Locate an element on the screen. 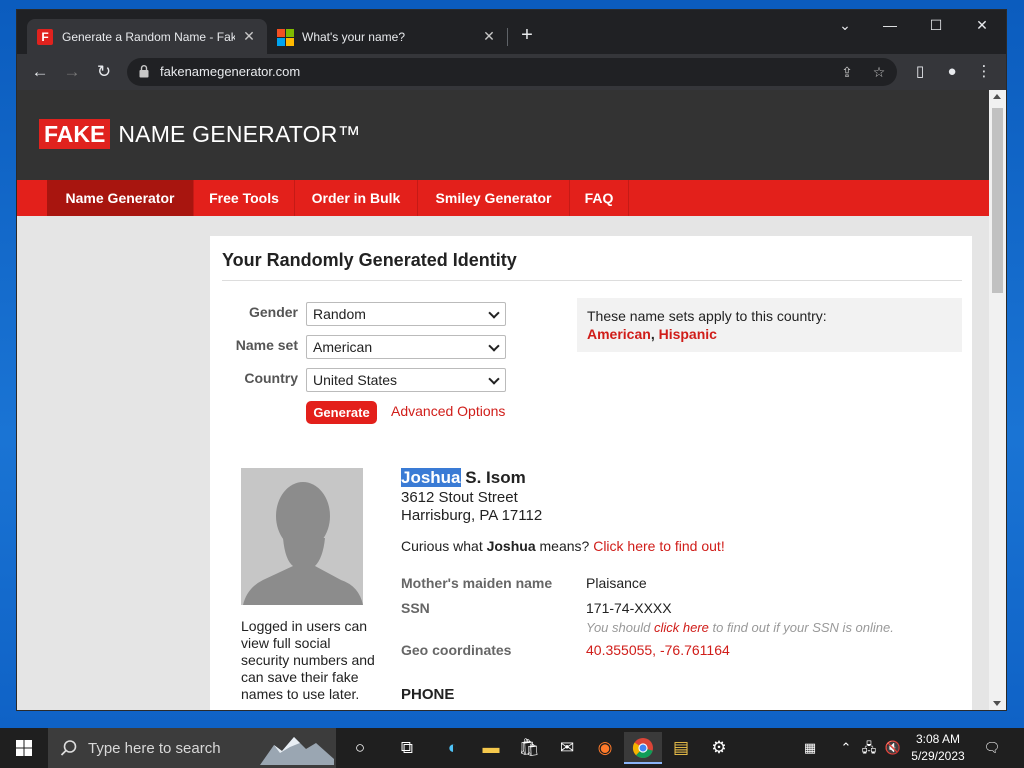 The width and height of the screenshot is (1024, 768). name-meaning-link: Click here to find out! is located at coordinates (659, 546).